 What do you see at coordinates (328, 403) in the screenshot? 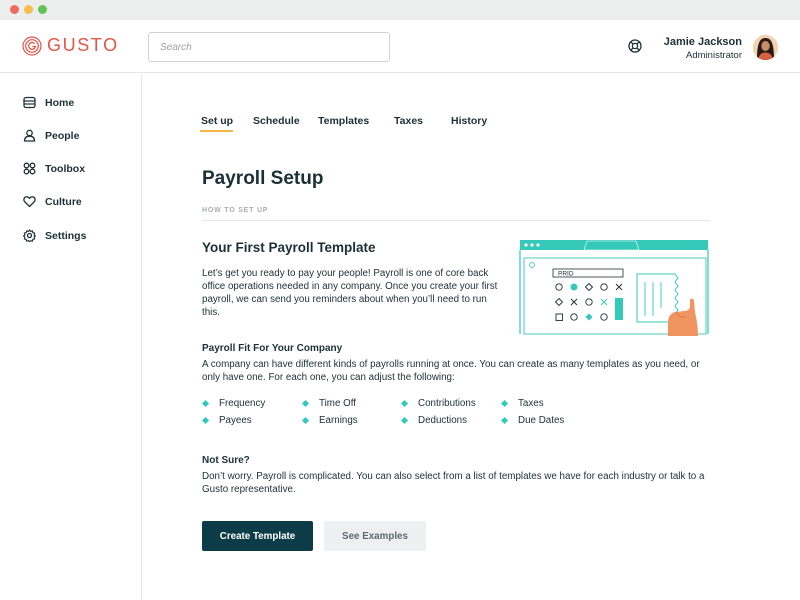
I see `list-item: Time Off` at bounding box center [328, 403].